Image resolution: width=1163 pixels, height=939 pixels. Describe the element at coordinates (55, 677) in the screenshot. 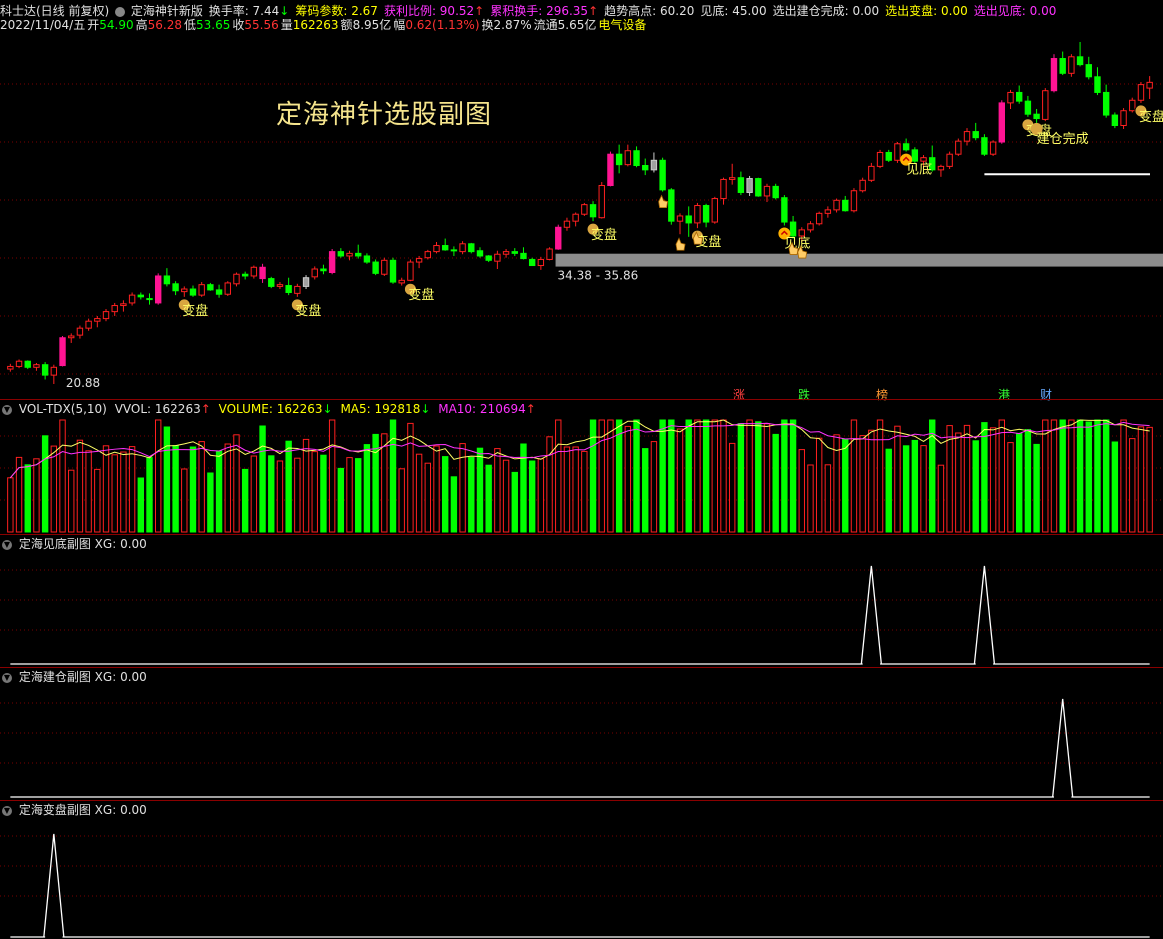

I see `subchart-name: 定海建仓副图` at that location.